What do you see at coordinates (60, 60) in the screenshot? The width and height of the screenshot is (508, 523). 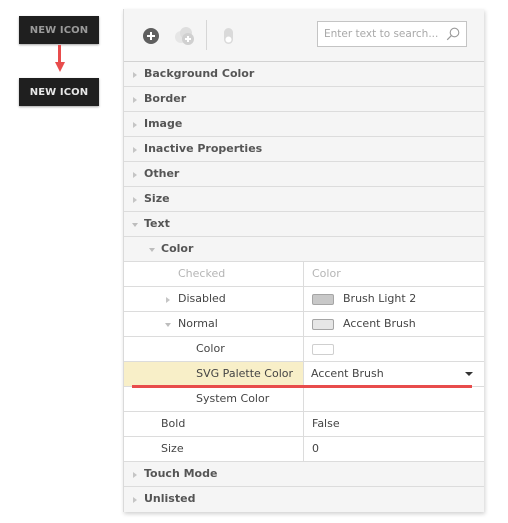 I see `arrow-down-icon` at bounding box center [60, 60].